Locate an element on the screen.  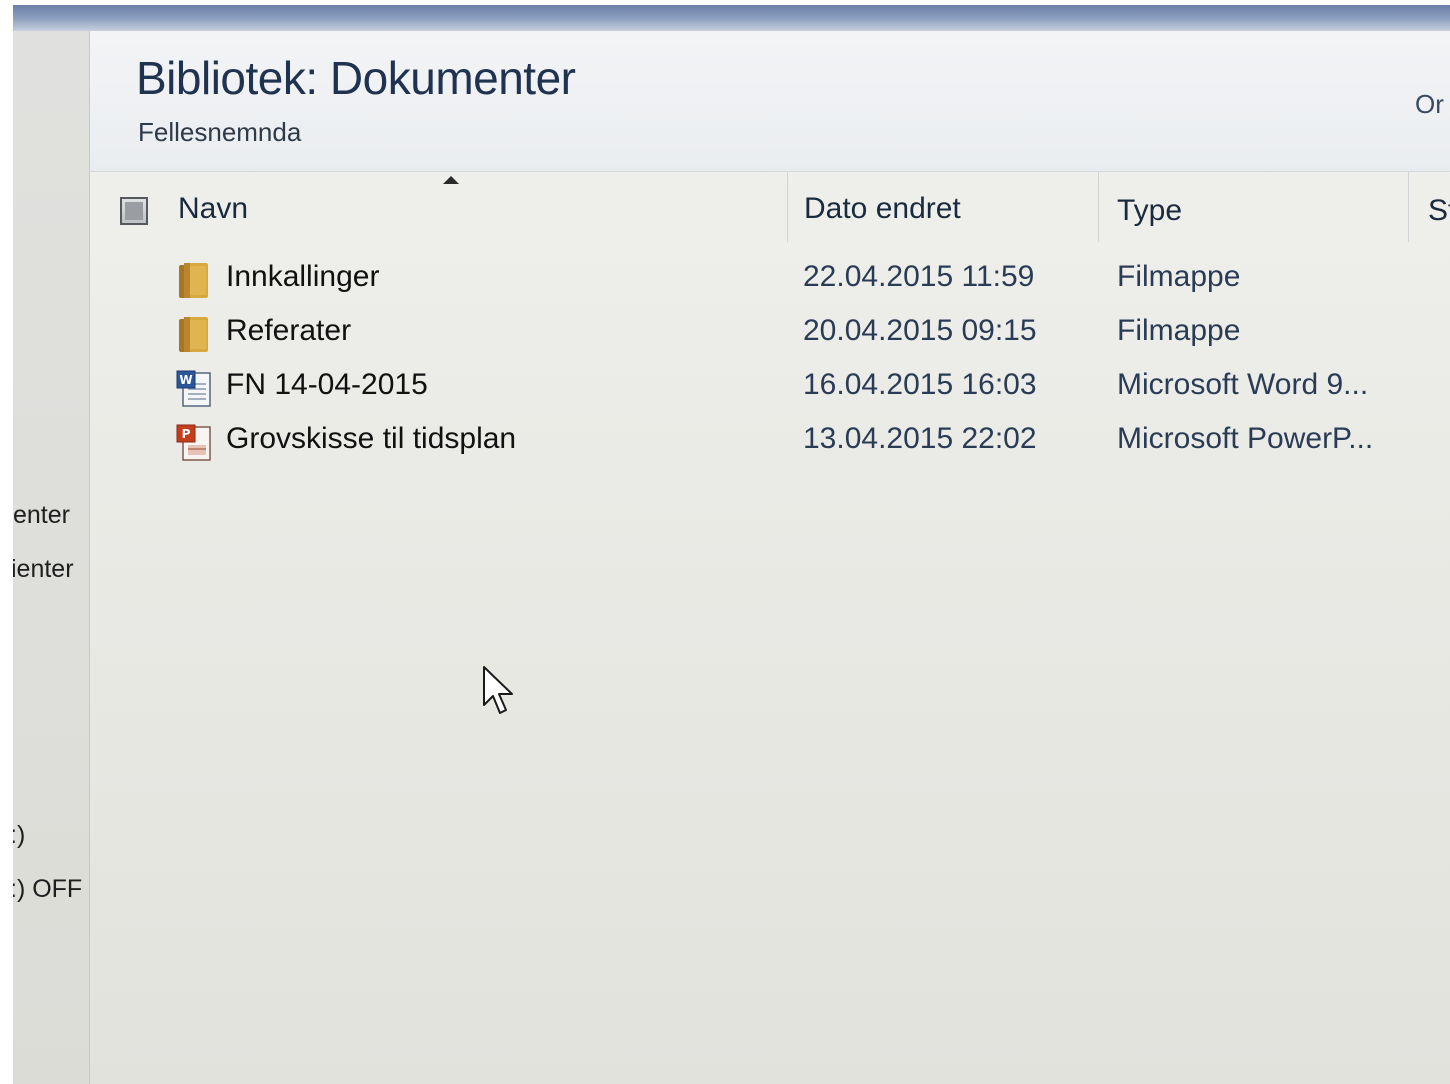
library-subtitle: Fellesnemnda is located at coordinates (220, 132).